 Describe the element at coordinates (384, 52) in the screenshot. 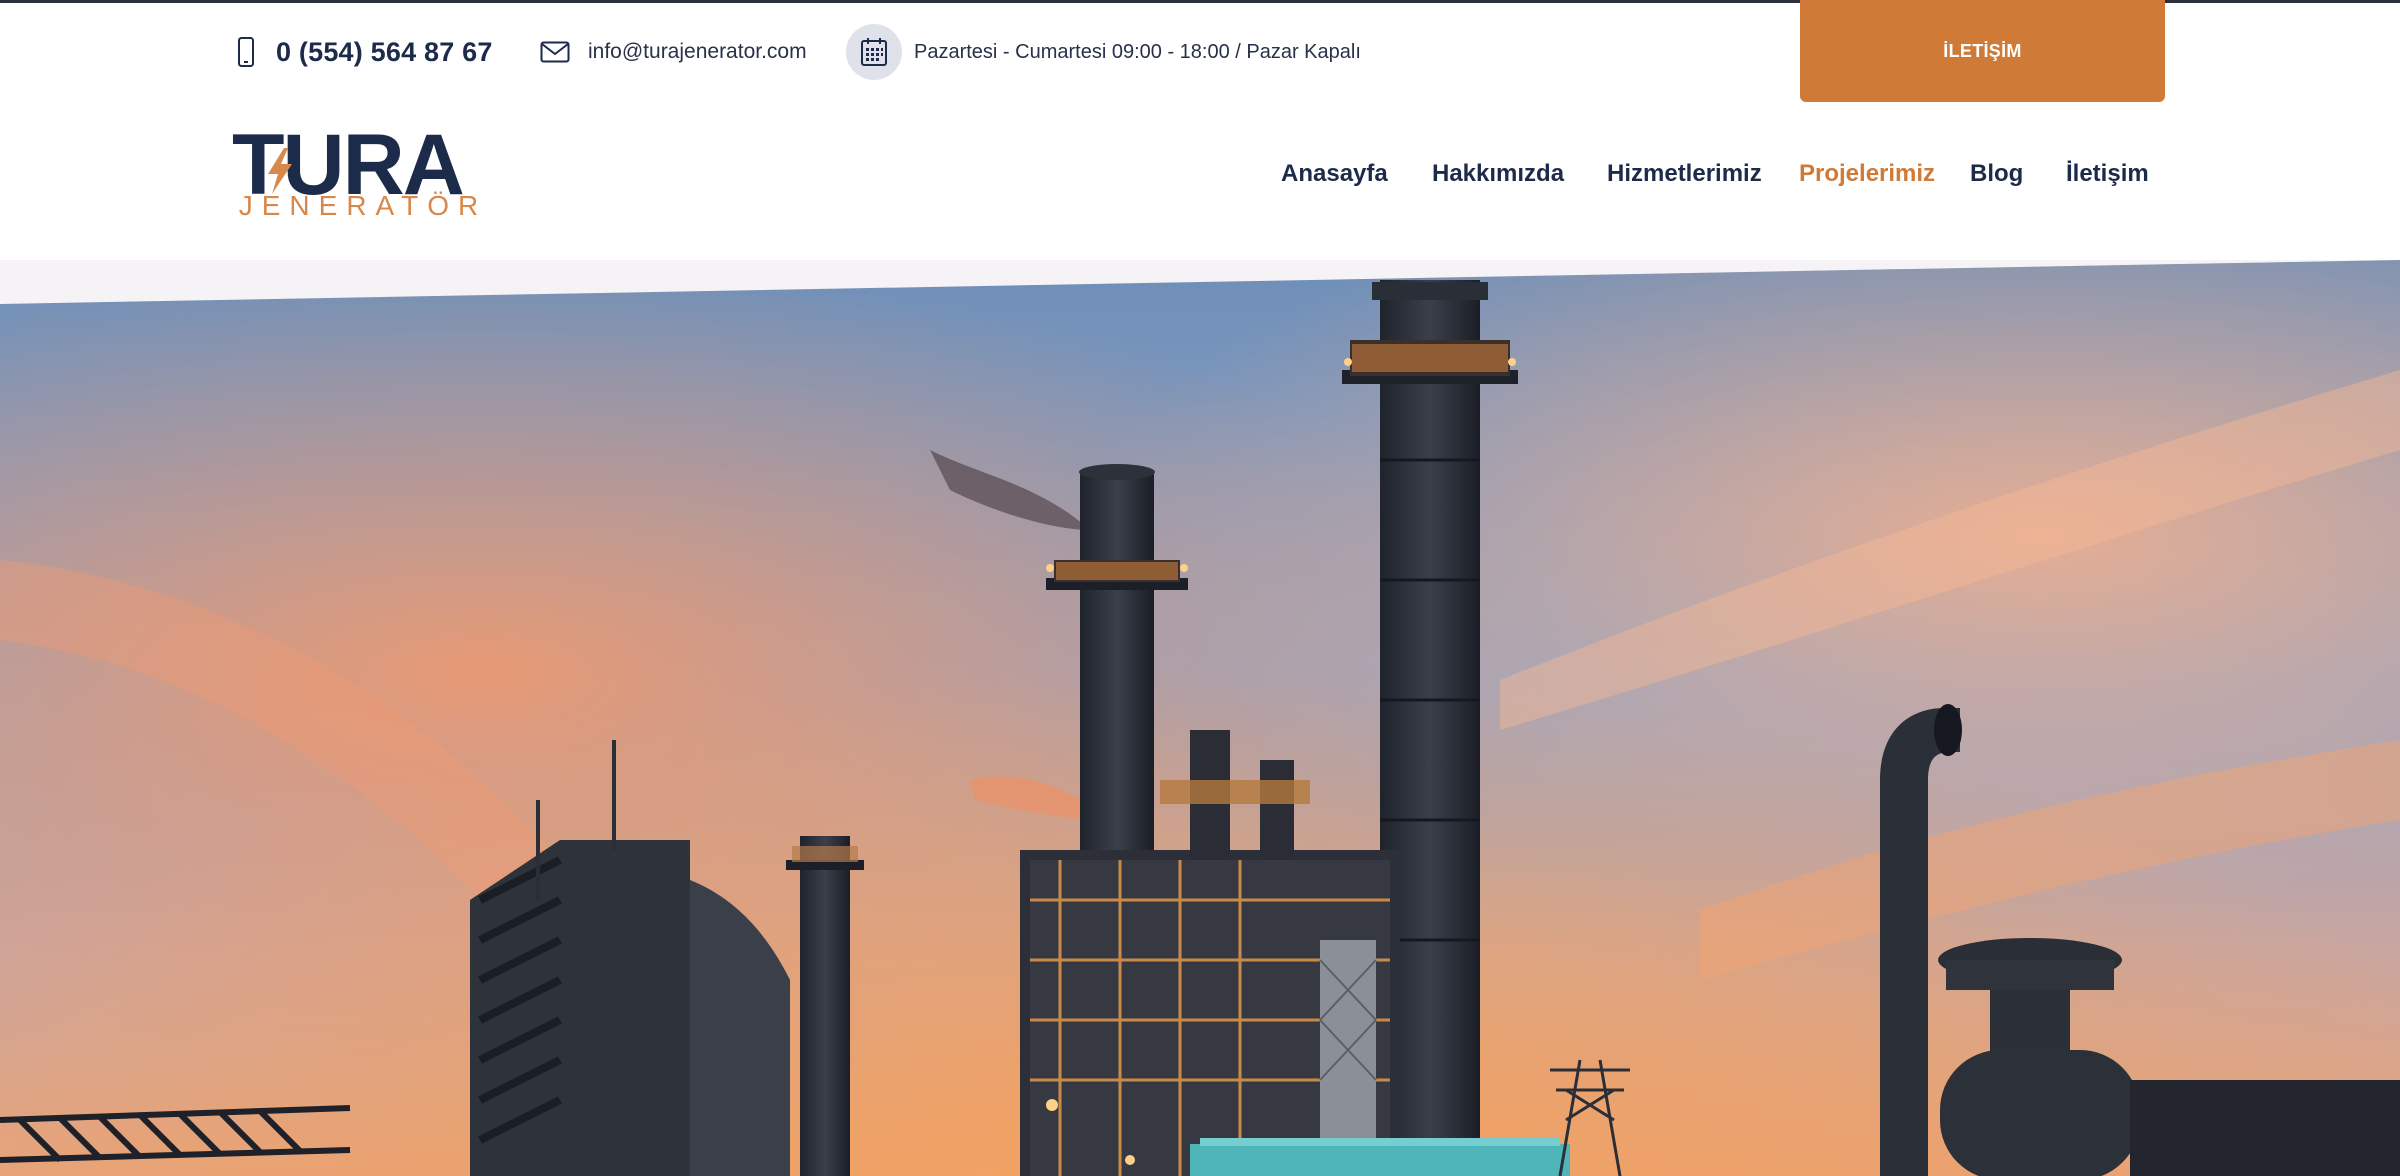

I see `phone-number: 0 (554) 564 87 67` at that location.